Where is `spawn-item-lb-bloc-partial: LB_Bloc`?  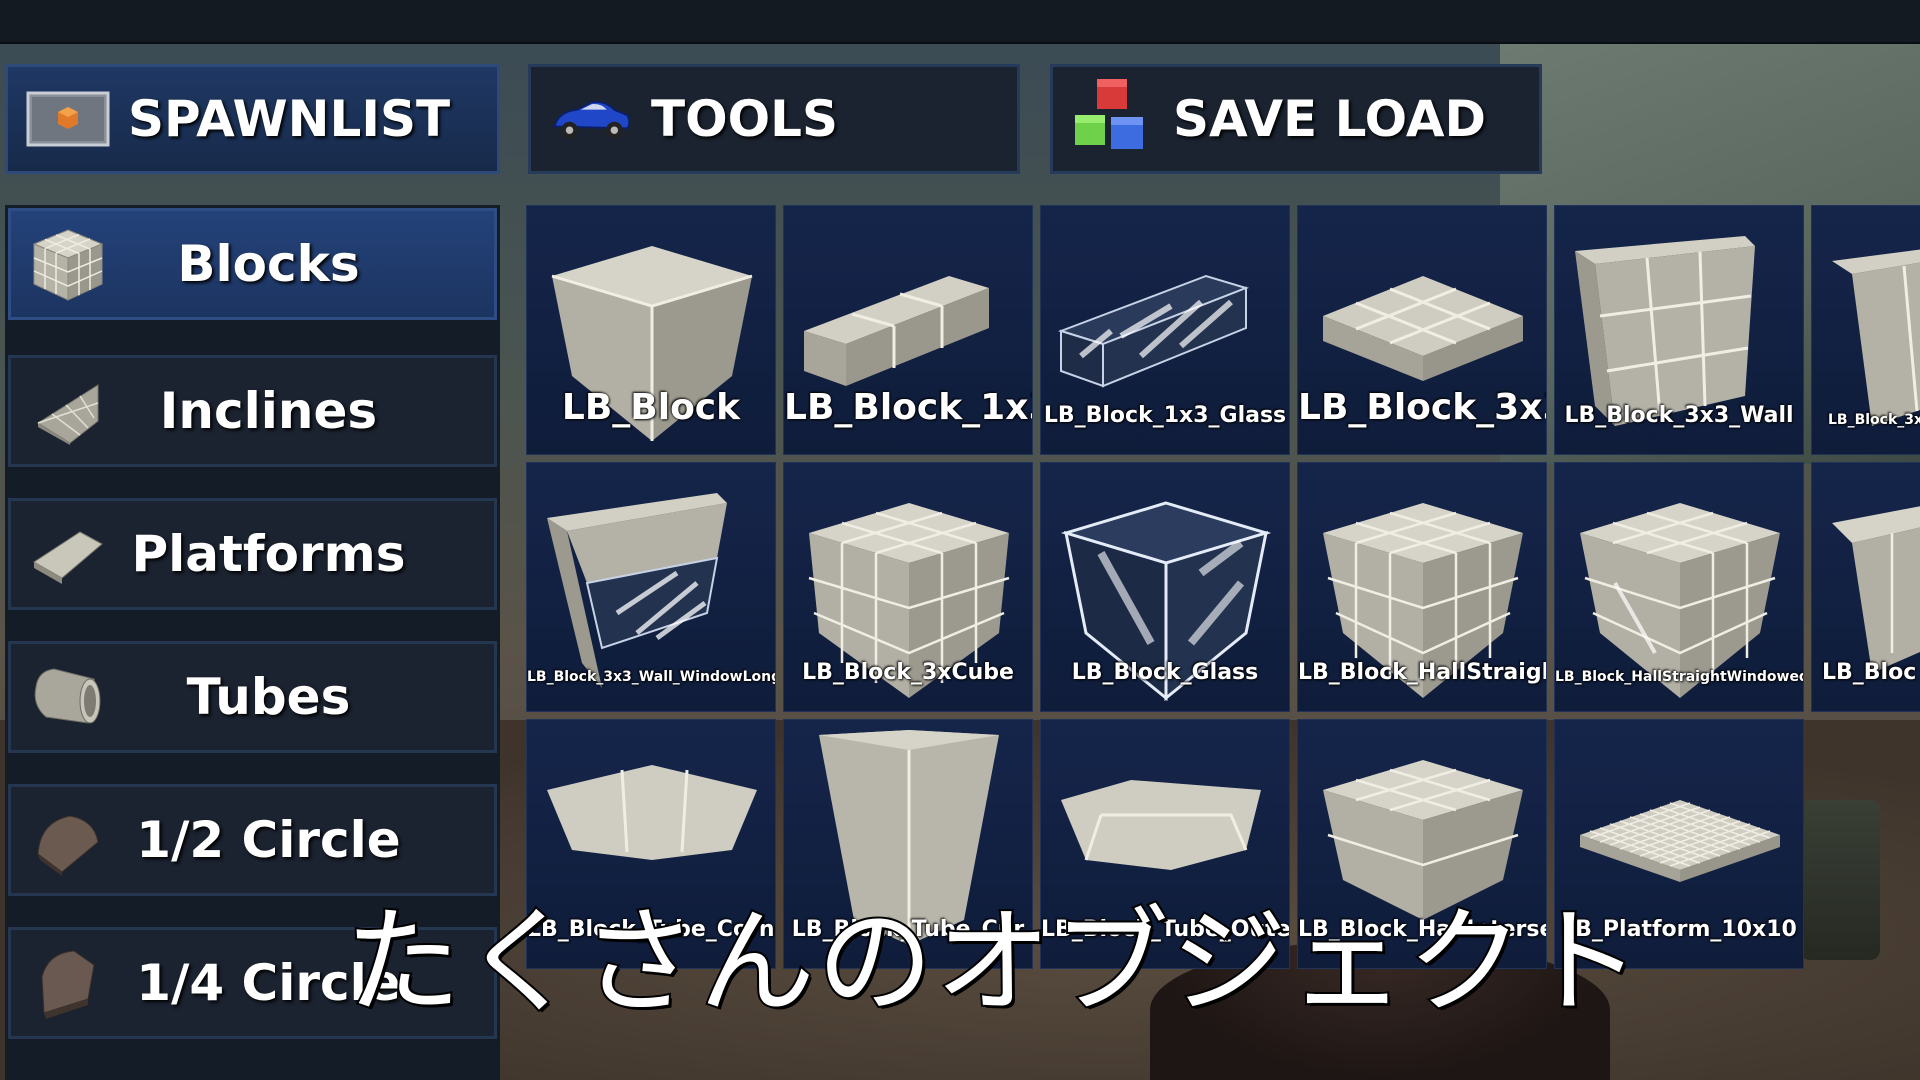 spawn-item-lb-bloc-partial: LB_Bloc is located at coordinates (1865, 587).